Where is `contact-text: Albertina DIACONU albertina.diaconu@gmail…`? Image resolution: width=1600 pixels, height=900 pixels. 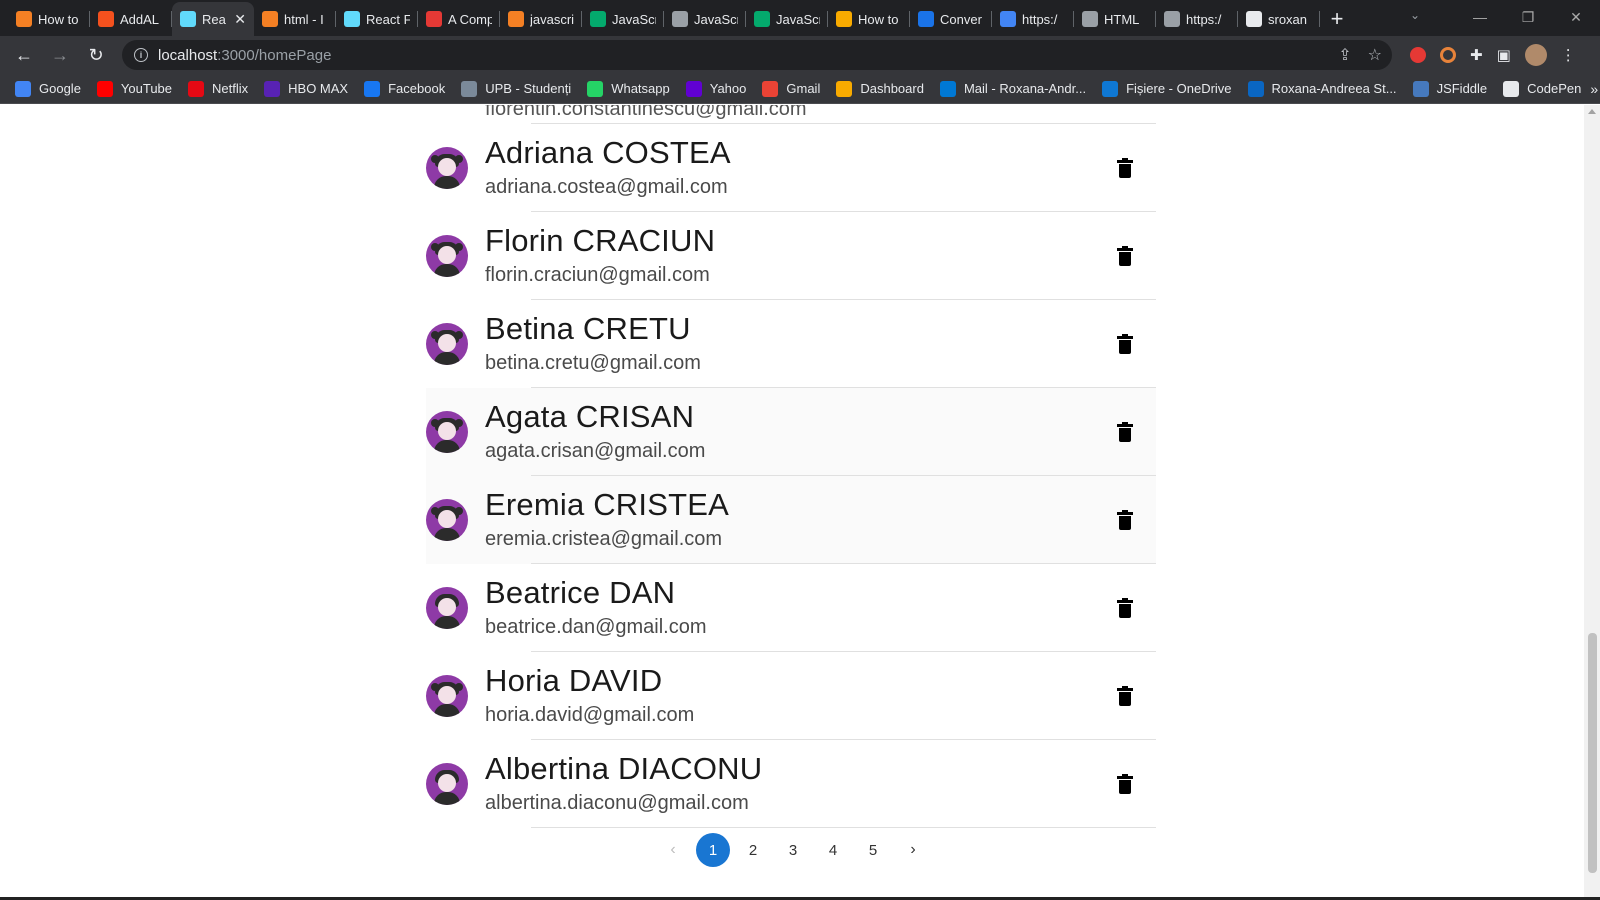
contact-text: Albertina DIACONU albertina.diaconu@gmail… is located at coordinates (820, 784).